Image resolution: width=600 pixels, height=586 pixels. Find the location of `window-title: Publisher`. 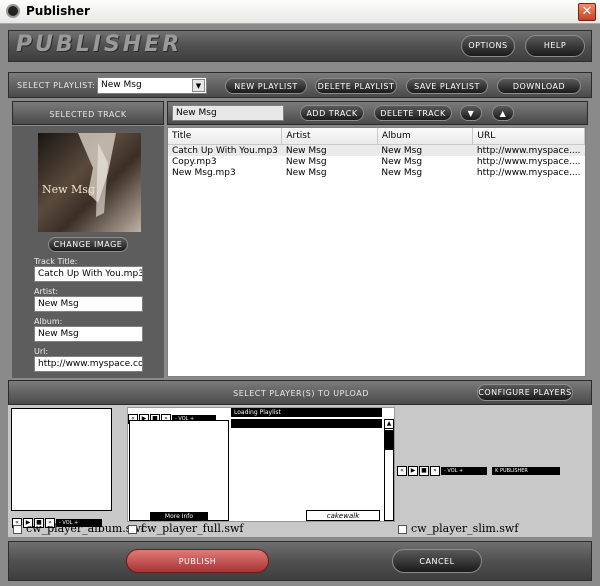

window-title: Publisher is located at coordinates (58, 11).